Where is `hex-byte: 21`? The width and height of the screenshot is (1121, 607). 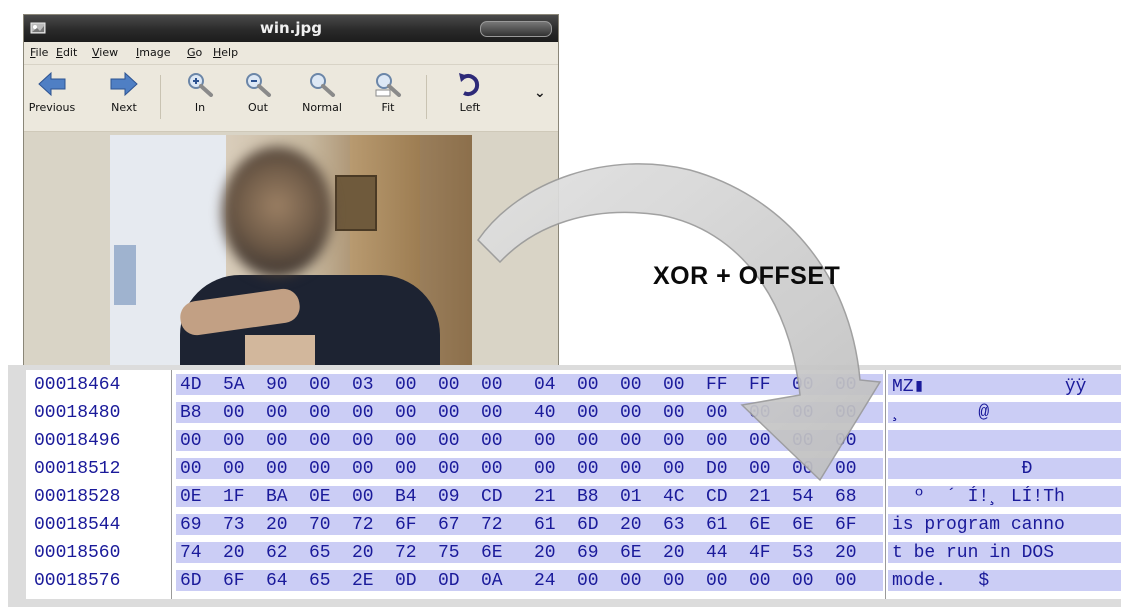
hex-byte: 21 is located at coordinates (760, 497).